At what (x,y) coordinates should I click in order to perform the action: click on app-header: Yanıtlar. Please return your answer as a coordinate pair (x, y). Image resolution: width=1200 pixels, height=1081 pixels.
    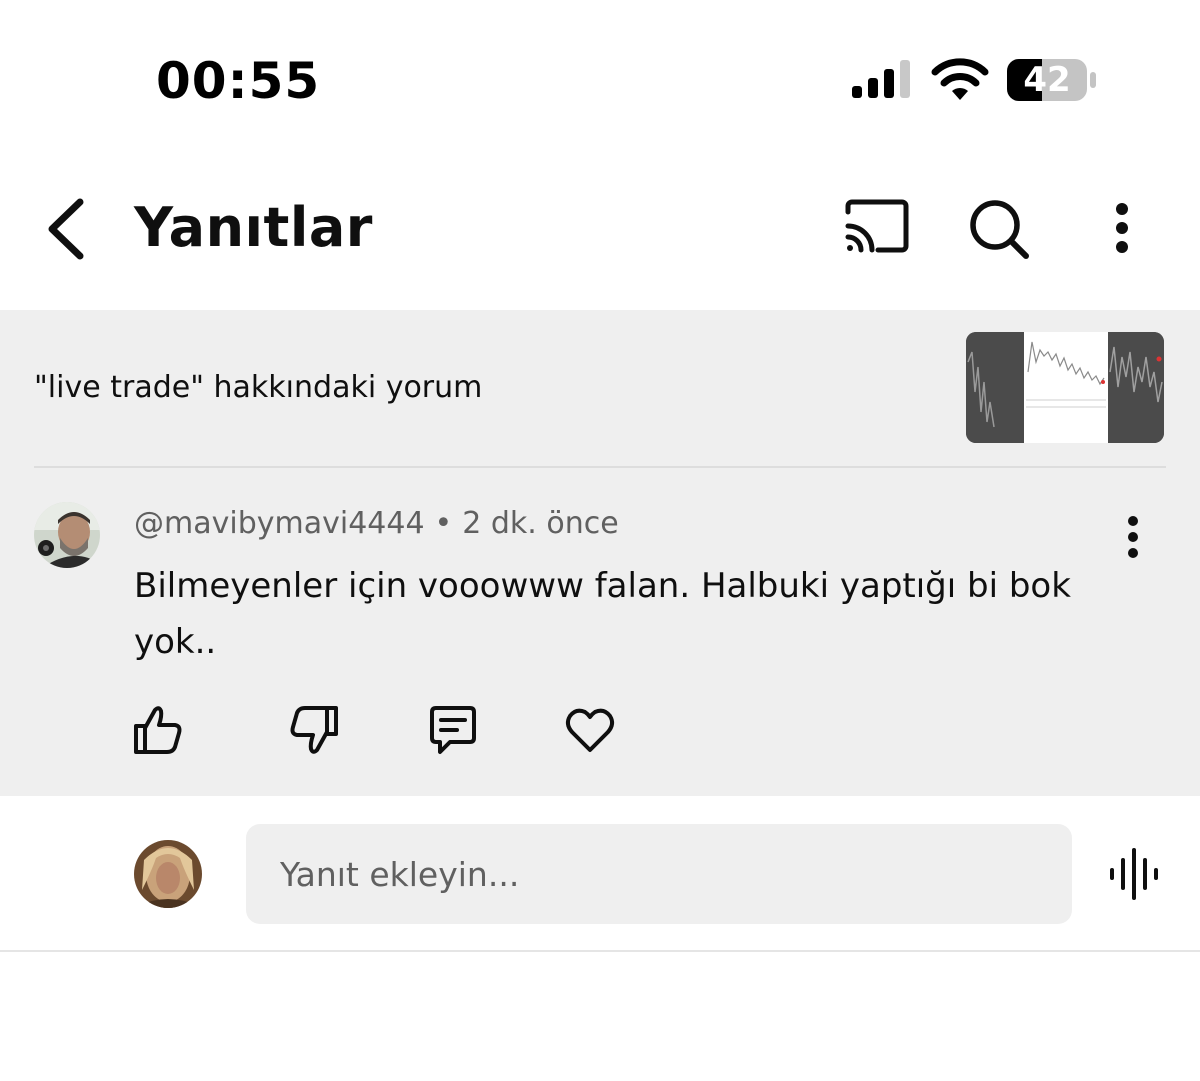
    Looking at the image, I should click on (600, 235).